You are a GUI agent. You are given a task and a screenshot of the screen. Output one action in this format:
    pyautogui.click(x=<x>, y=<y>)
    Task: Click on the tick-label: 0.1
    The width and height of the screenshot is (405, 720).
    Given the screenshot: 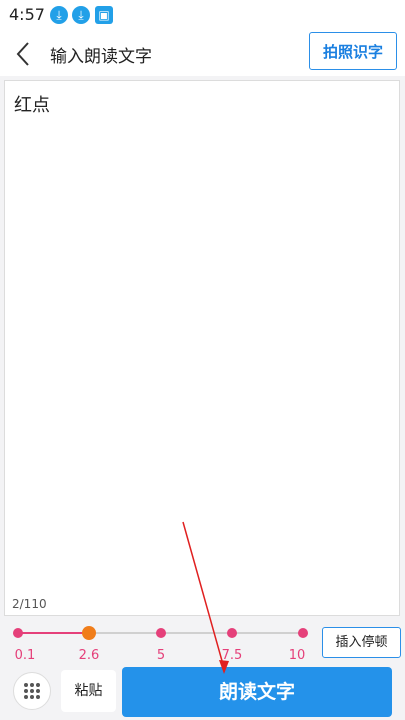 What is the action you would take?
    pyautogui.click(x=25, y=655)
    